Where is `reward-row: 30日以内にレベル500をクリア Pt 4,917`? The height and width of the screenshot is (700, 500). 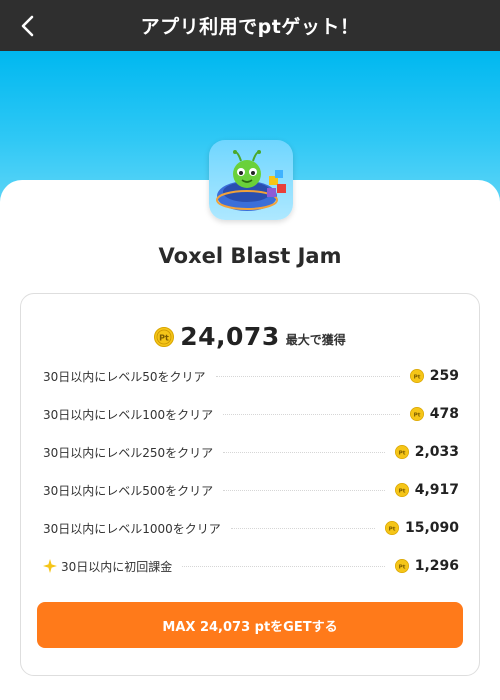 reward-row: 30日以内にレベル500をクリア Pt 4,917 is located at coordinates (251, 490).